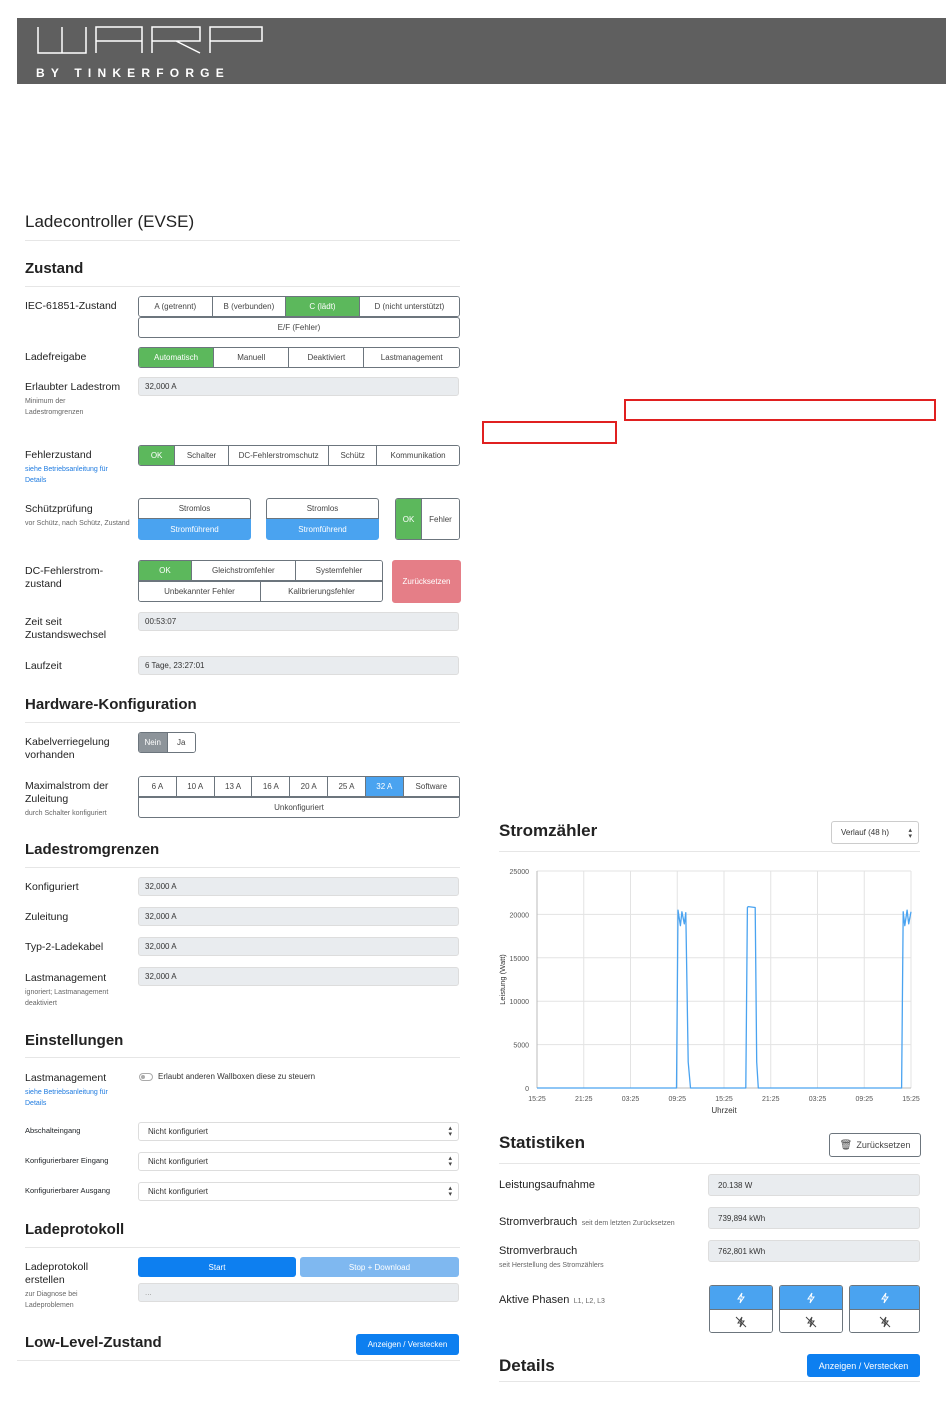 This screenshot has height=1419, width=950. I want to click on ladefreigabe-deaktiviert: Deaktiviert, so click(327, 357).